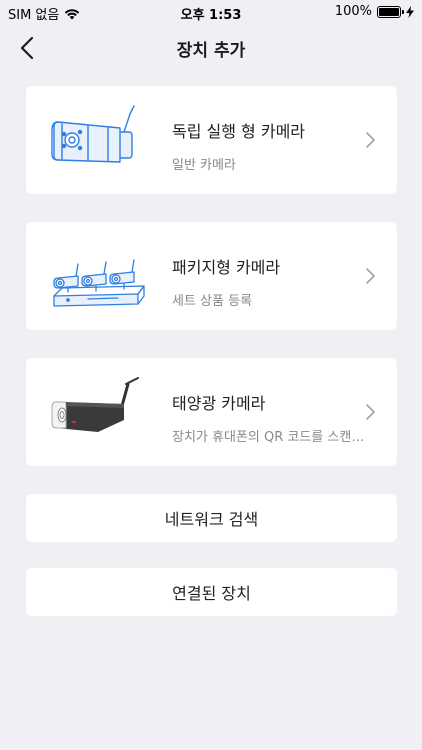 The width and height of the screenshot is (422, 750). Describe the element at coordinates (270, 437) in the screenshot. I see `device-card-subtitle: 장치가 휴대폰의 QR 코드를 스캔합니다` at that location.